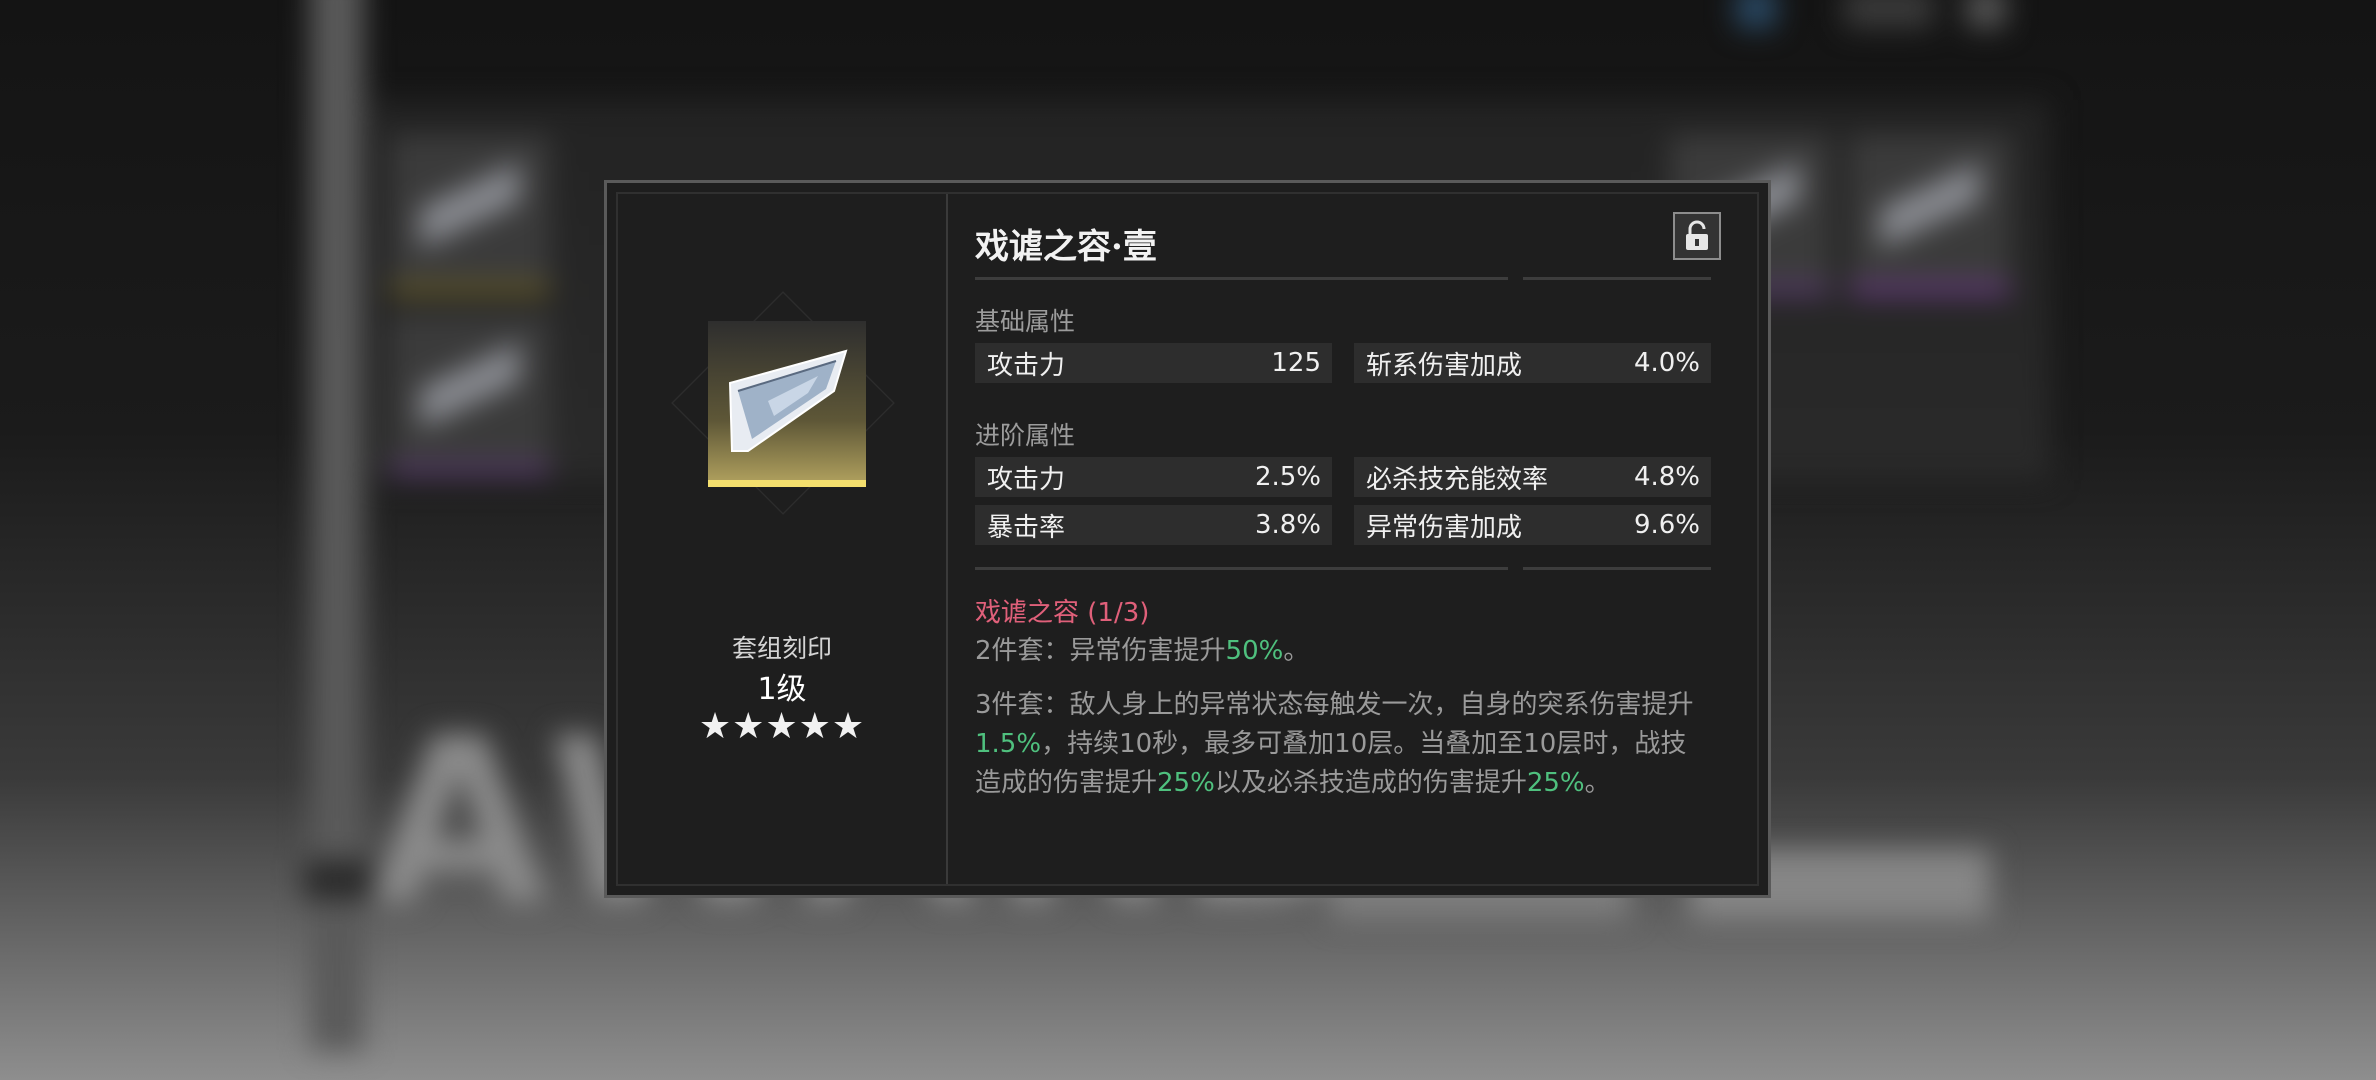 Image resolution: width=2376 pixels, height=1080 pixels. Describe the element at coordinates (1066, 247) in the screenshot. I see `item-title: 戏谑之容·壹` at that location.